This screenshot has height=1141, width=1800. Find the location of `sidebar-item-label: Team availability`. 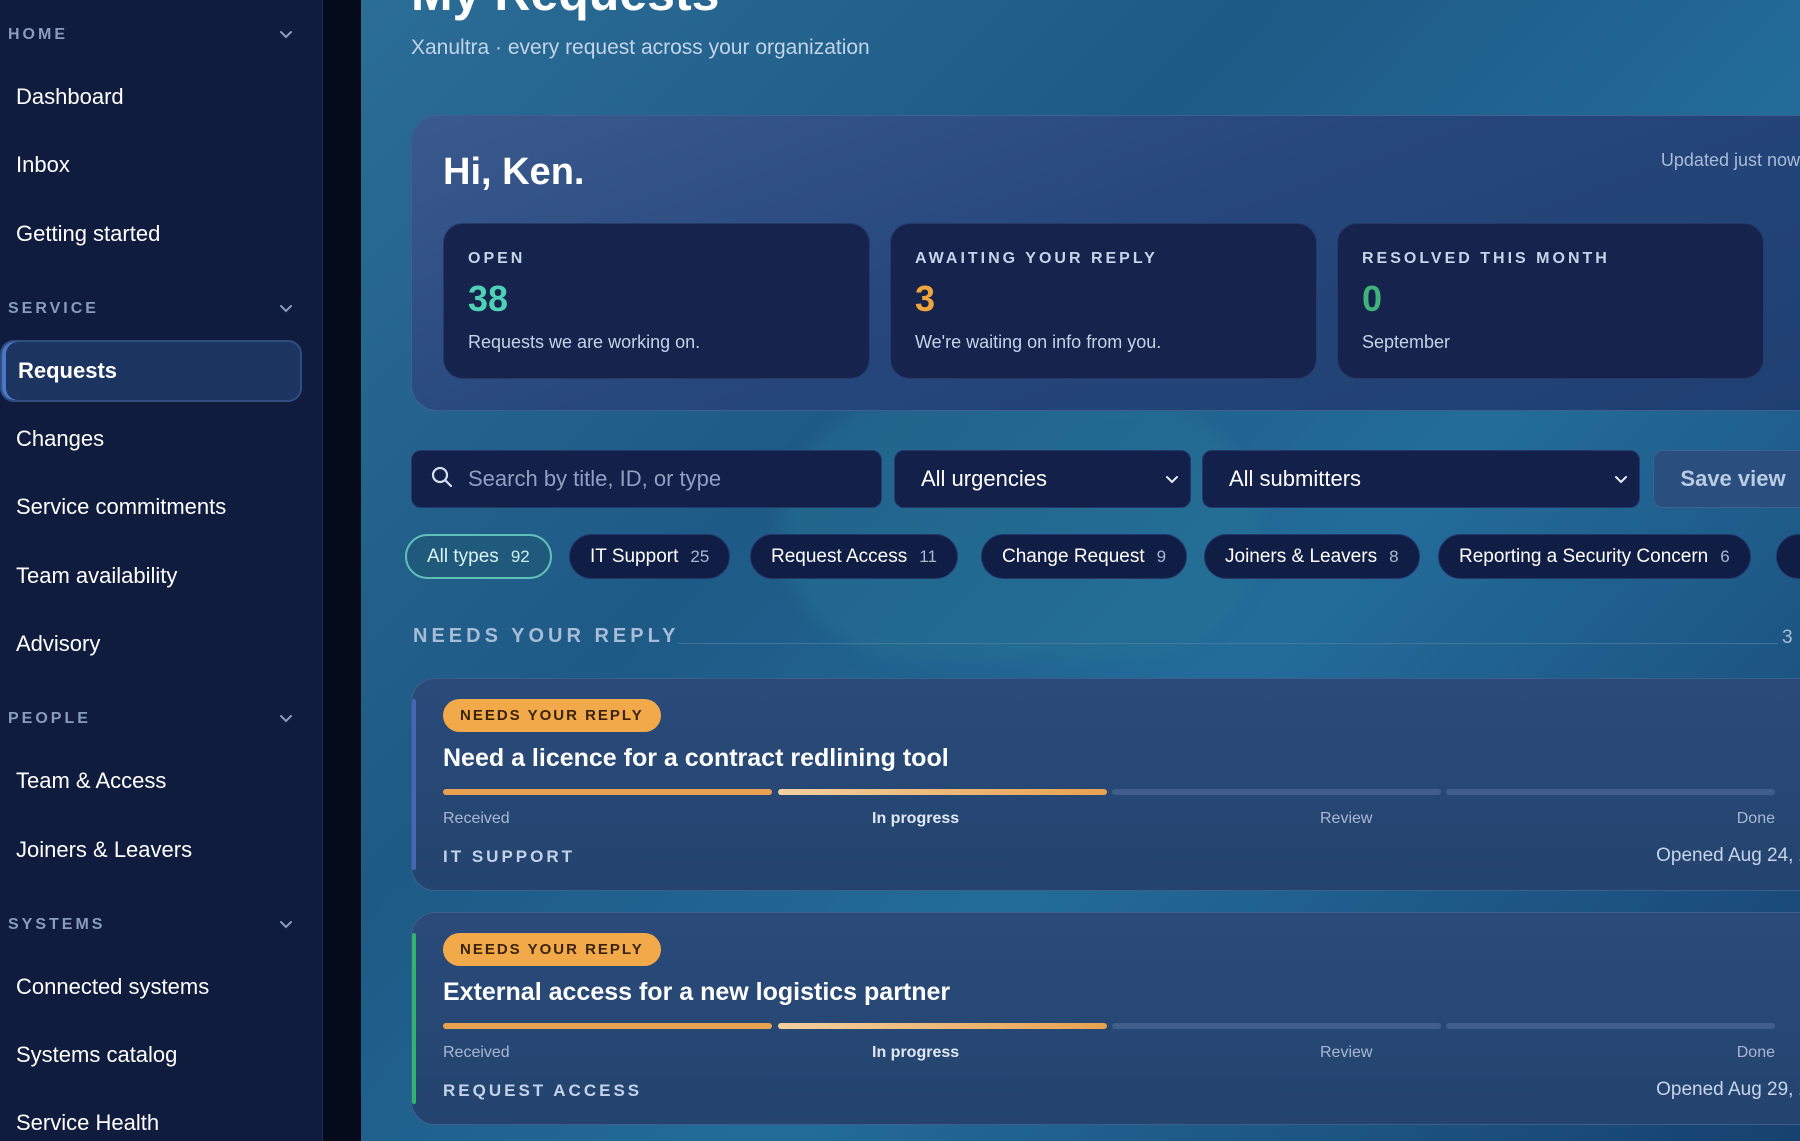

sidebar-item-label: Team availability is located at coordinates (97, 575).